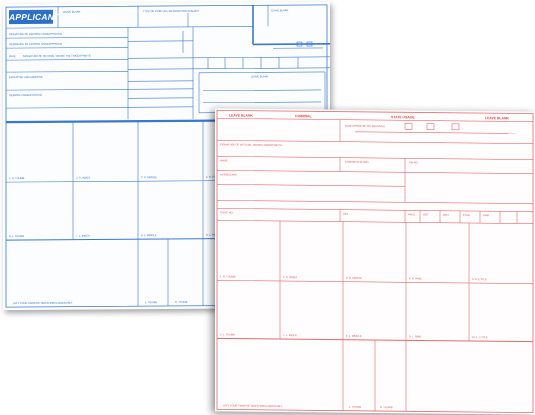 Image resolution: width=535 pixels, height=415 pixels. Describe the element at coordinates (227, 334) in the screenshot. I see `criminal-print-6: 6. L. THUMB` at that location.